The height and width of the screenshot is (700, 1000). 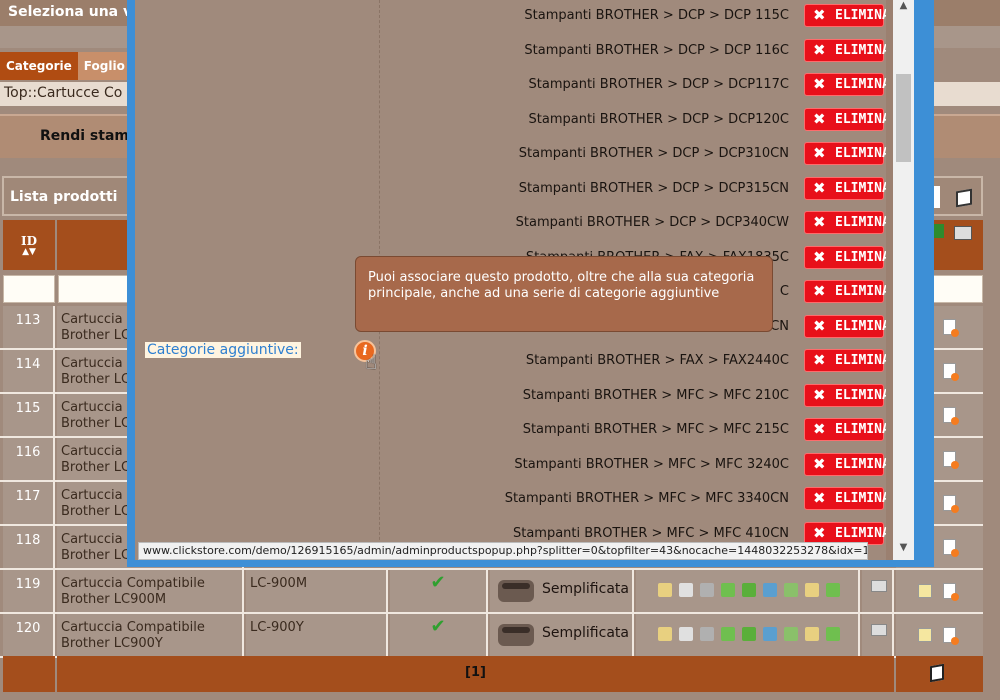 I want to click on row-name-line2: Brother LC900Y, so click(x=112, y=643).